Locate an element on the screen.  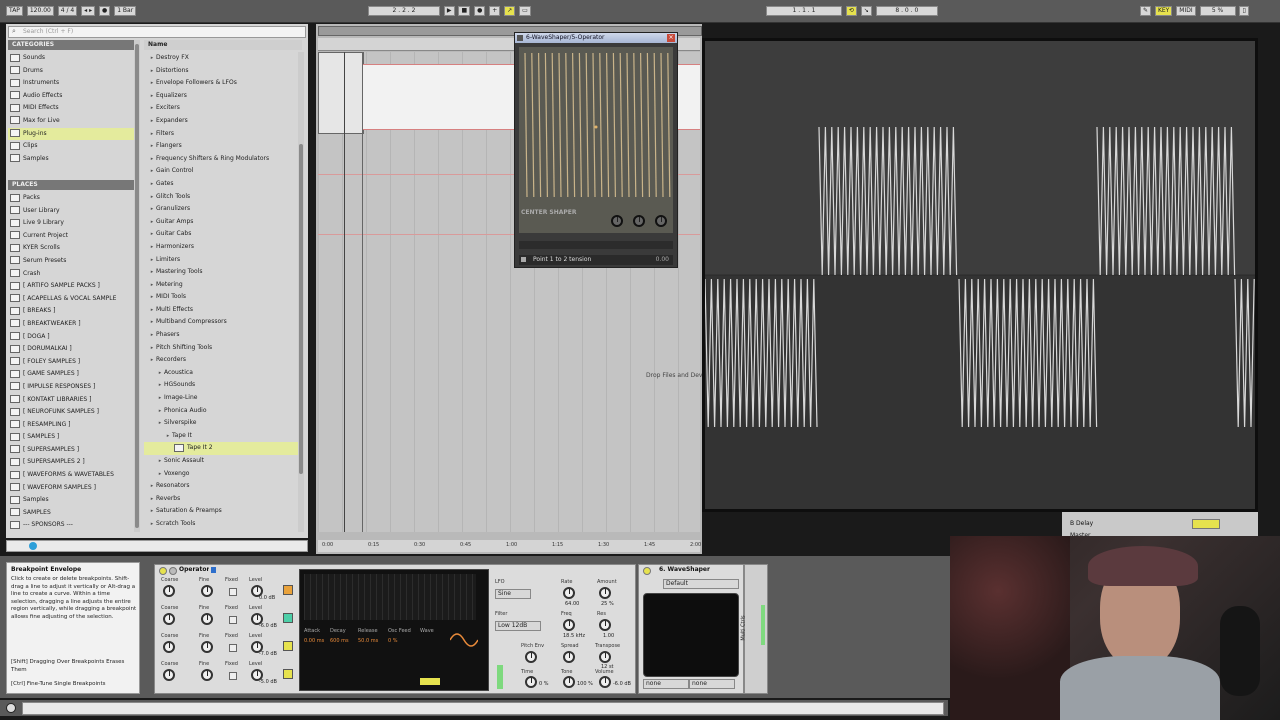
browser-item: ▸ Filters is located at coordinates (221, 134).